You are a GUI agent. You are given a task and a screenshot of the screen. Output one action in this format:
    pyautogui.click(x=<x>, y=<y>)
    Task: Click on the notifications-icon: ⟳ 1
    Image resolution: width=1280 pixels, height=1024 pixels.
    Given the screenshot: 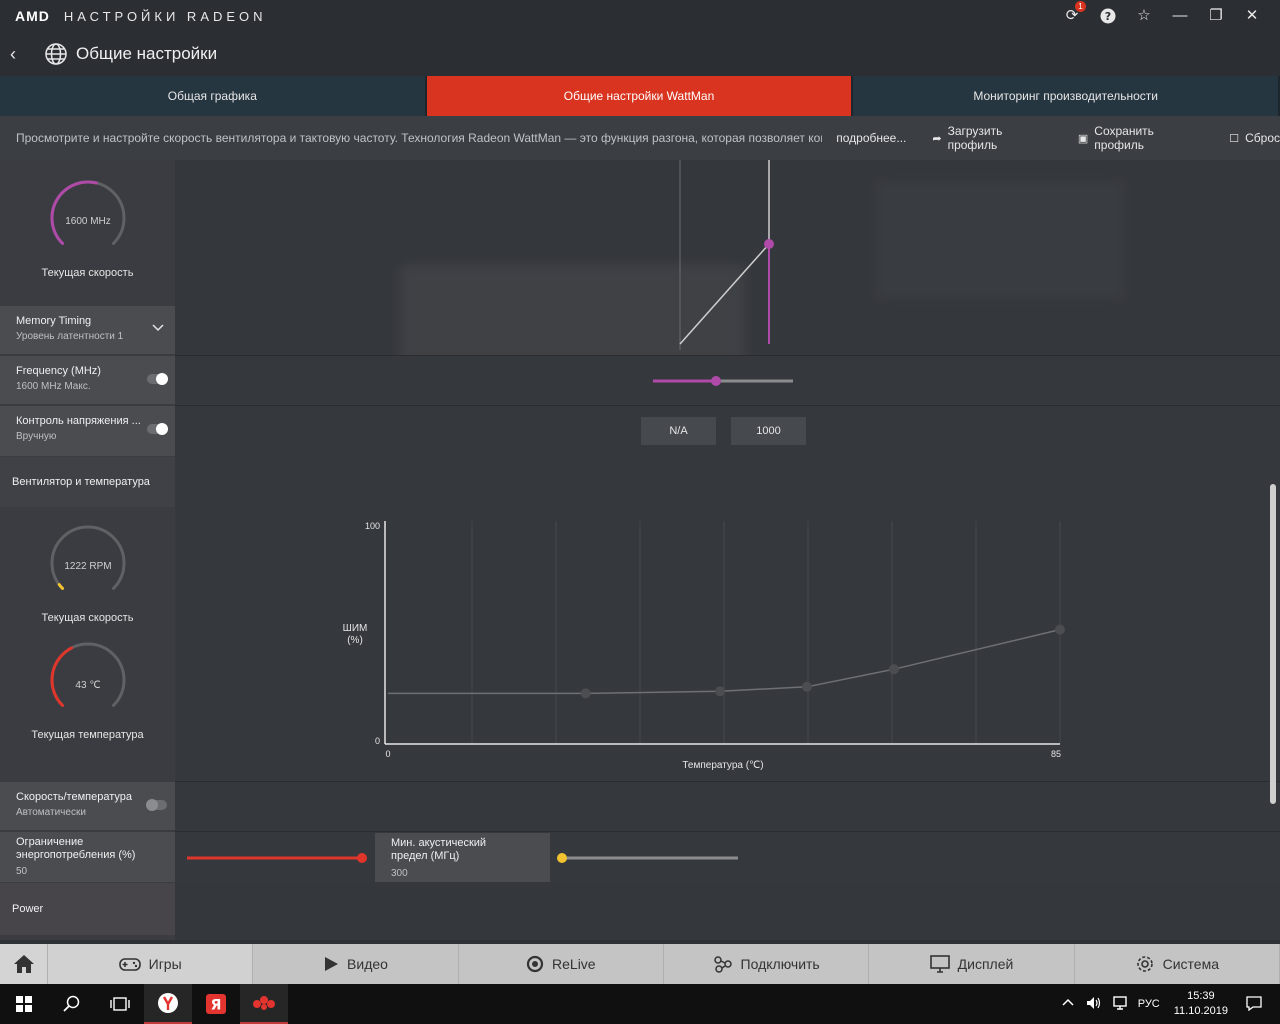 What is the action you would take?
    pyautogui.click(x=1075, y=12)
    